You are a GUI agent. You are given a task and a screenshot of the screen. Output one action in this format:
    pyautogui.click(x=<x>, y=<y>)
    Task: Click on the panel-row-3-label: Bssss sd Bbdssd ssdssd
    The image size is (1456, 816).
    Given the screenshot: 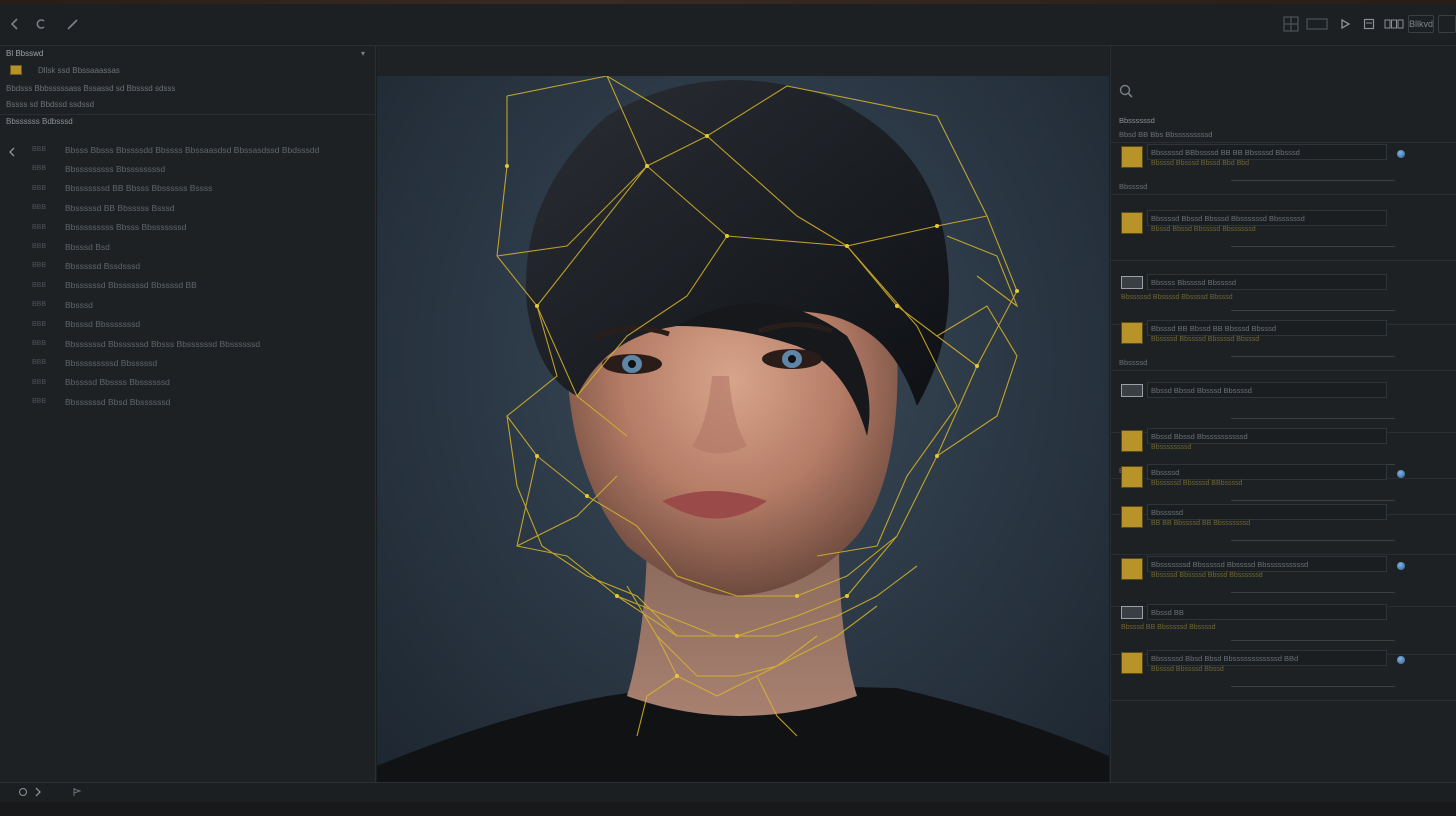 What is the action you would take?
    pyautogui.click(x=50, y=104)
    